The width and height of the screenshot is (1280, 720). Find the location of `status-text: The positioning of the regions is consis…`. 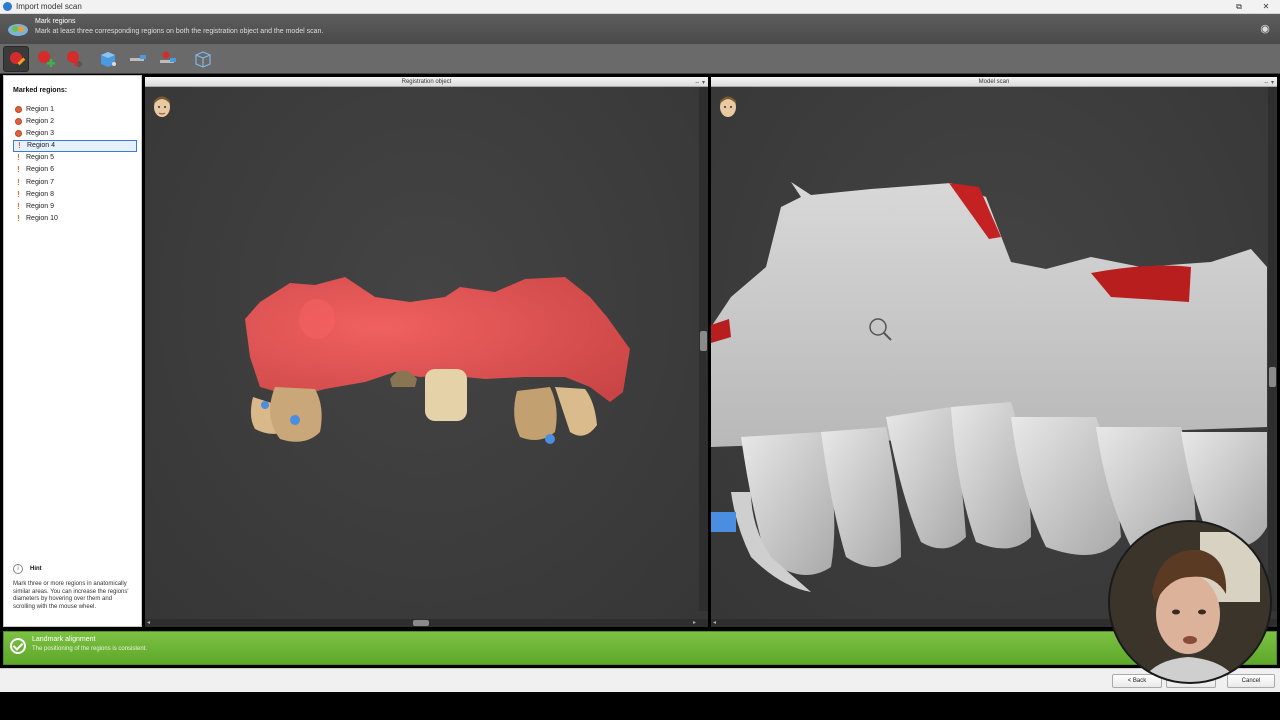

status-text: The positioning of the regions is consis… is located at coordinates (90, 649).